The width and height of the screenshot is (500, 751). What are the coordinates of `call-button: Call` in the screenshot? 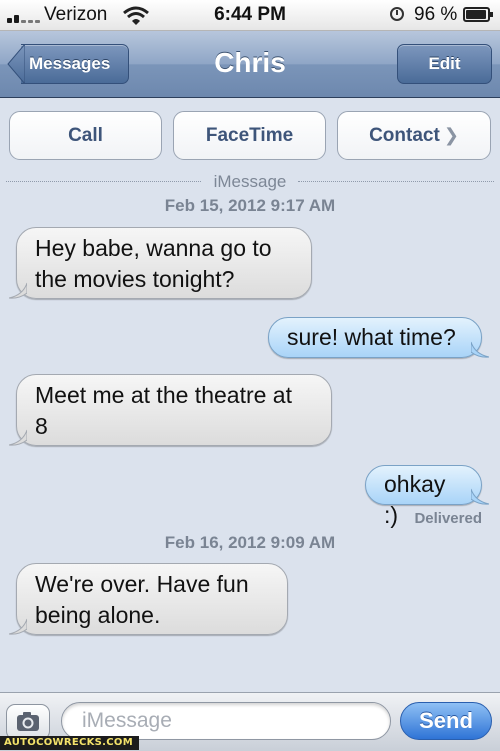 It's located at (85, 135).